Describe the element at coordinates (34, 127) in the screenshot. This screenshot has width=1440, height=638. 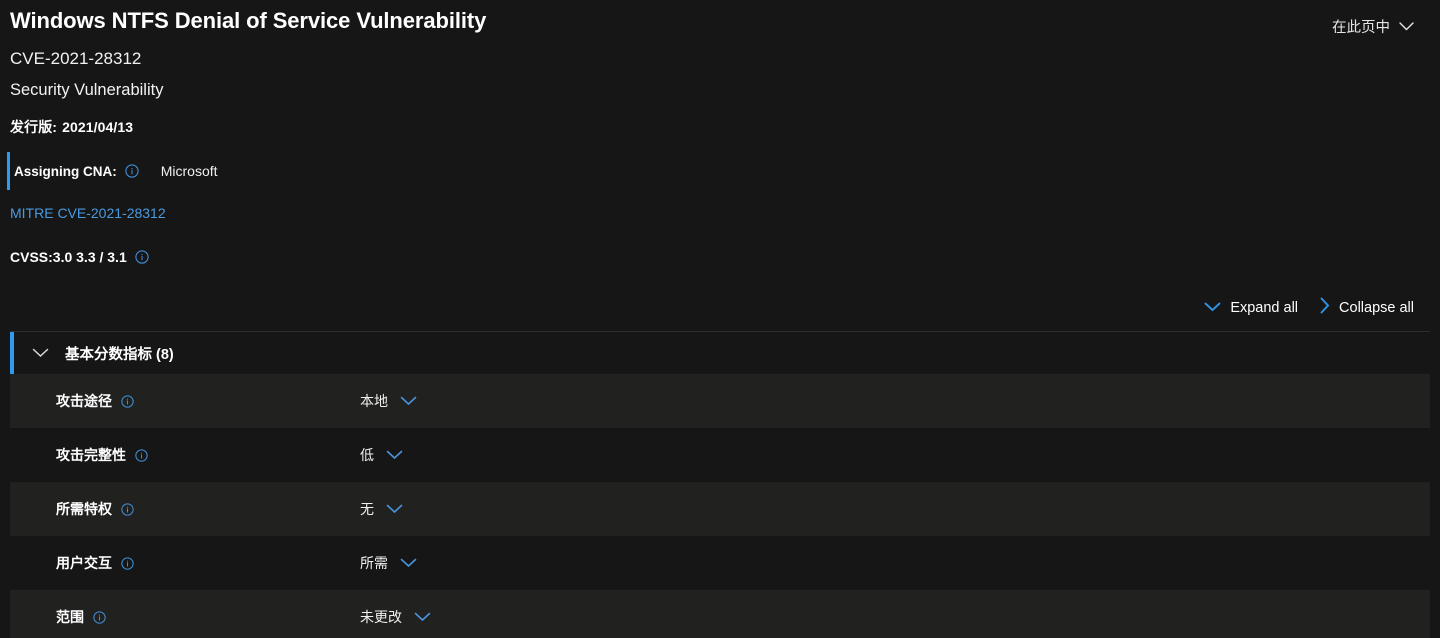
I see `release-label: 发行版:` at that location.